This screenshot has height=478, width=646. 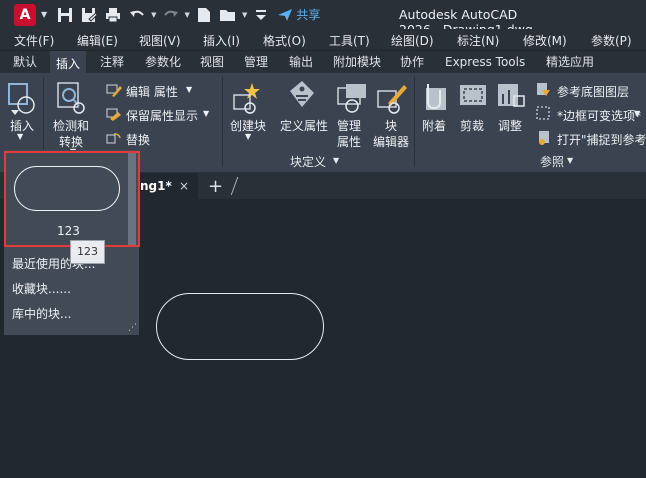 What do you see at coordinates (304, 125) in the screenshot?
I see `define-attribute-label: 定义属性` at bounding box center [304, 125].